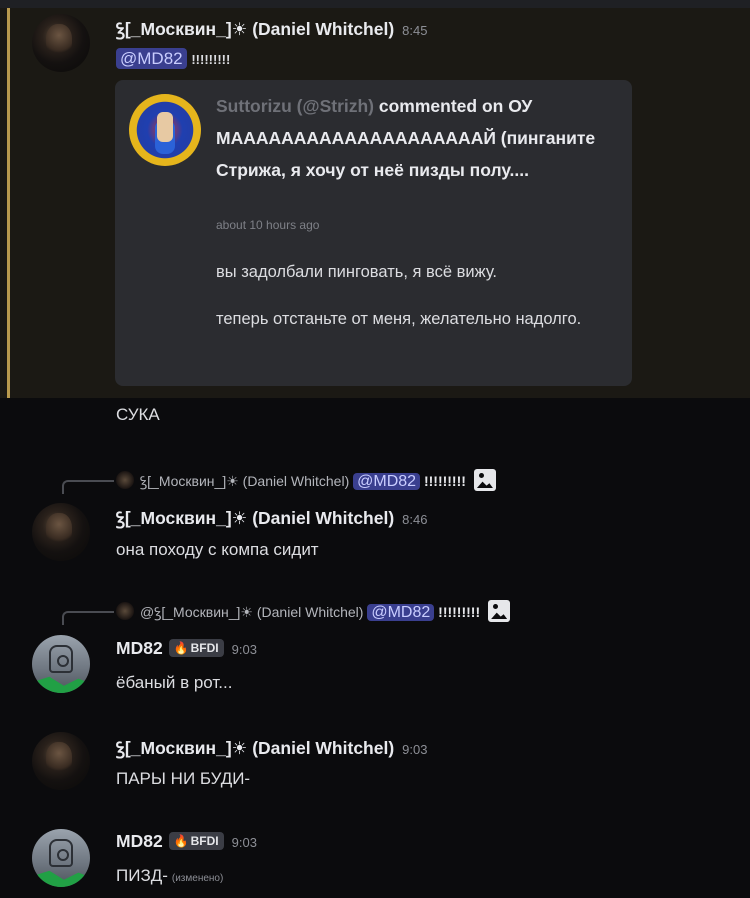  What do you see at coordinates (142, 875) in the screenshot?
I see `message-text: ПИЗД-` at bounding box center [142, 875].